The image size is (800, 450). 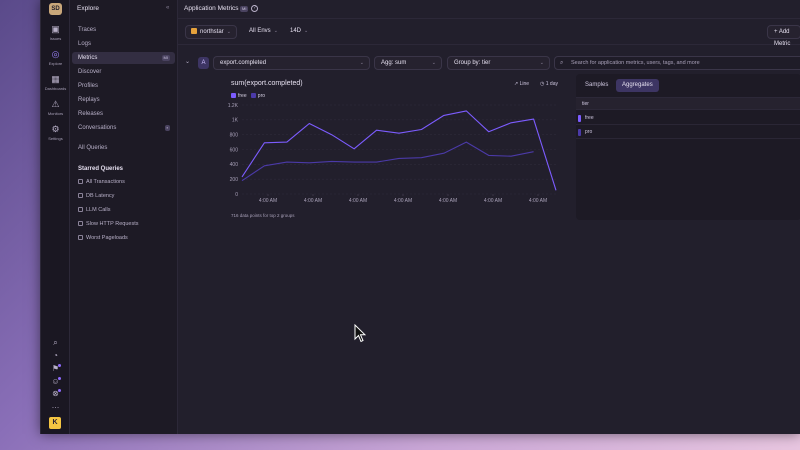 I want to click on display-type-selector: ↗ Line, so click(x=521, y=84).